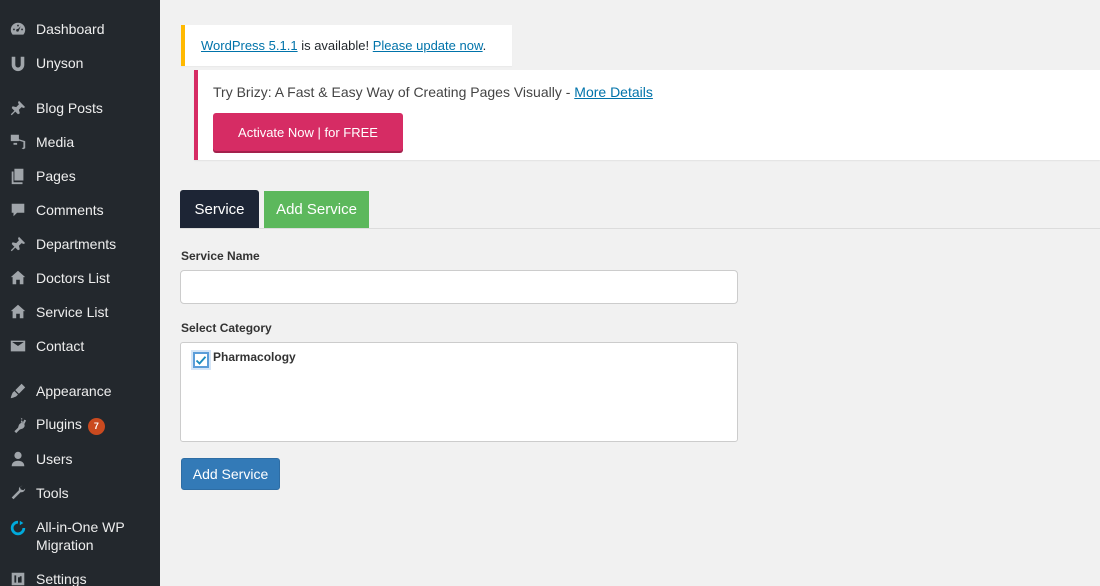 This screenshot has width=1100, height=586. I want to click on tab-divider, so click(640, 228).